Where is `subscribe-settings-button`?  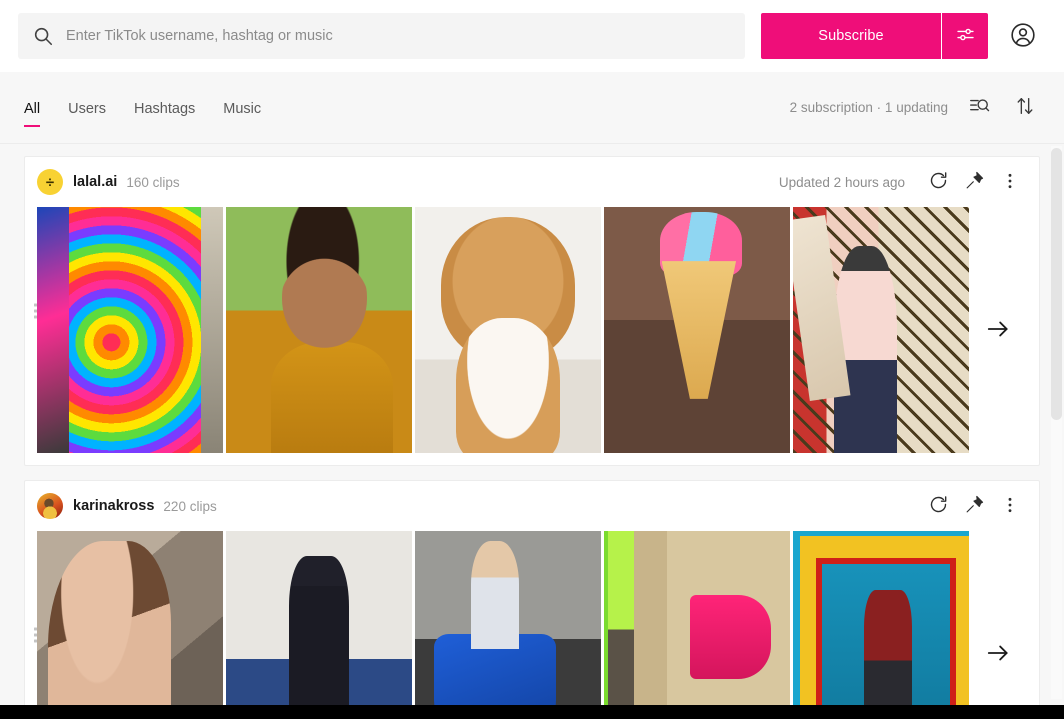
subscribe-settings-button is located at coordinates (965, 36).